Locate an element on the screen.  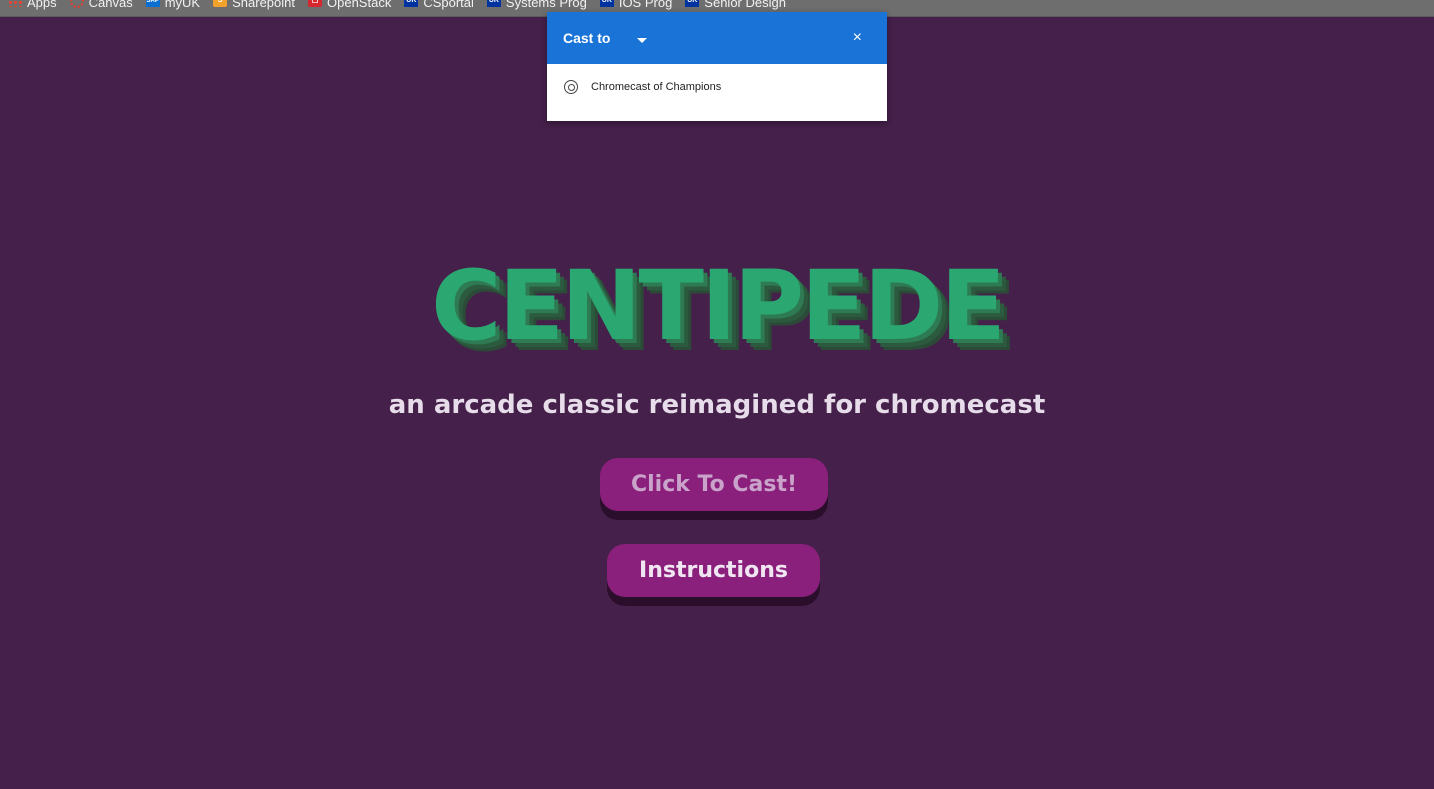
bookmark-label: Senior Design is located at coordinates (745, 5).